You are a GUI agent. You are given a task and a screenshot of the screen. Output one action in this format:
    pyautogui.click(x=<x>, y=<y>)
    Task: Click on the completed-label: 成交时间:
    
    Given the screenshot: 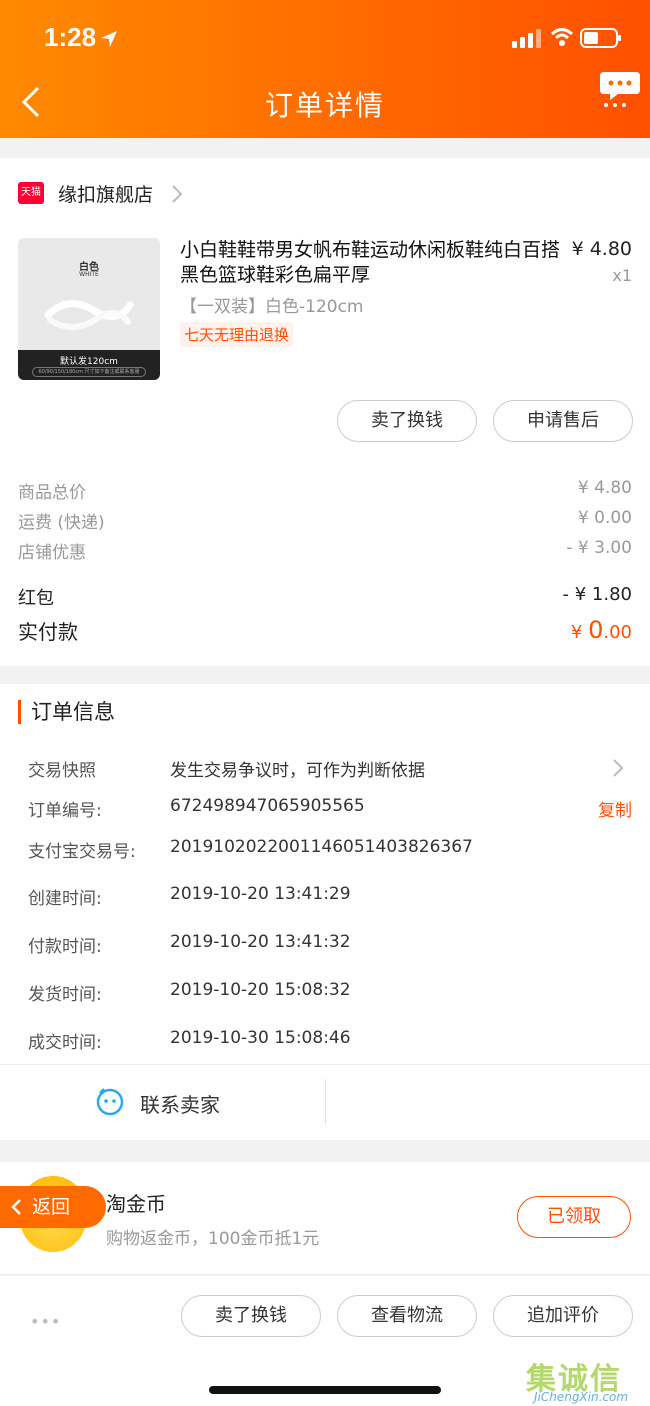 What is the action you would take?
    pyautogui.click(x=65, y=1043)
    